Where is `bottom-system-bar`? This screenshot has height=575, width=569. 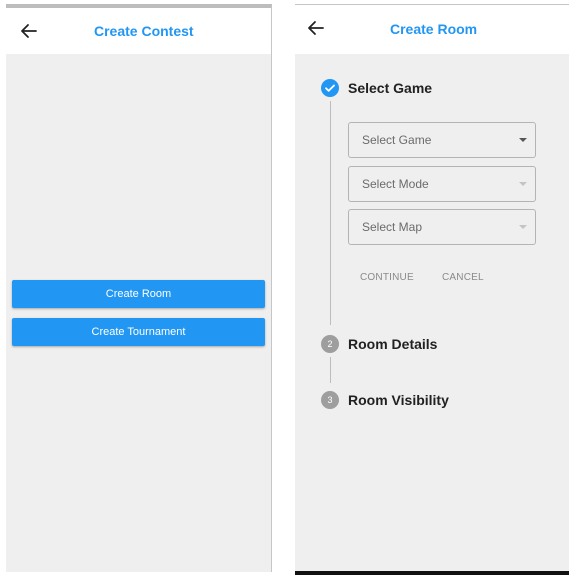
bottom-system-bar is located at coordinates (432, 573).